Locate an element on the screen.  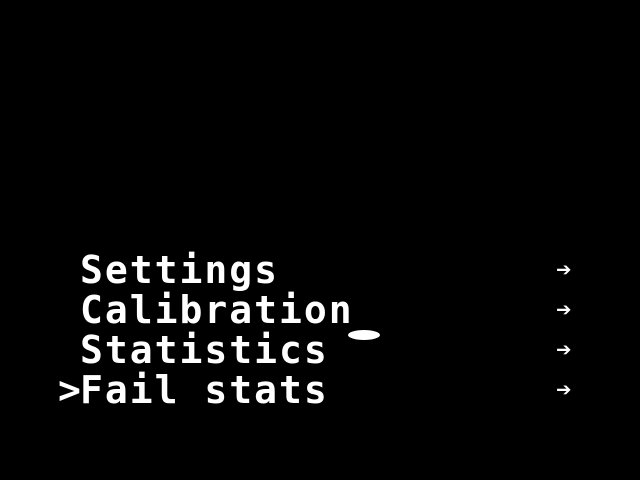
stylus-mark-icon is located at coordinates (364, 335).